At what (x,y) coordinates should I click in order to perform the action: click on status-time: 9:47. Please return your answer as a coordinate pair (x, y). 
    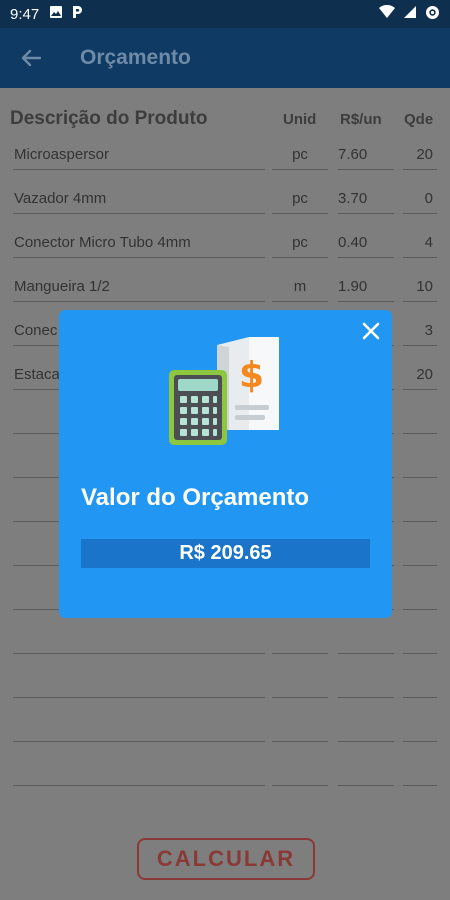
    Looking at the image, I should click on (25, 14).